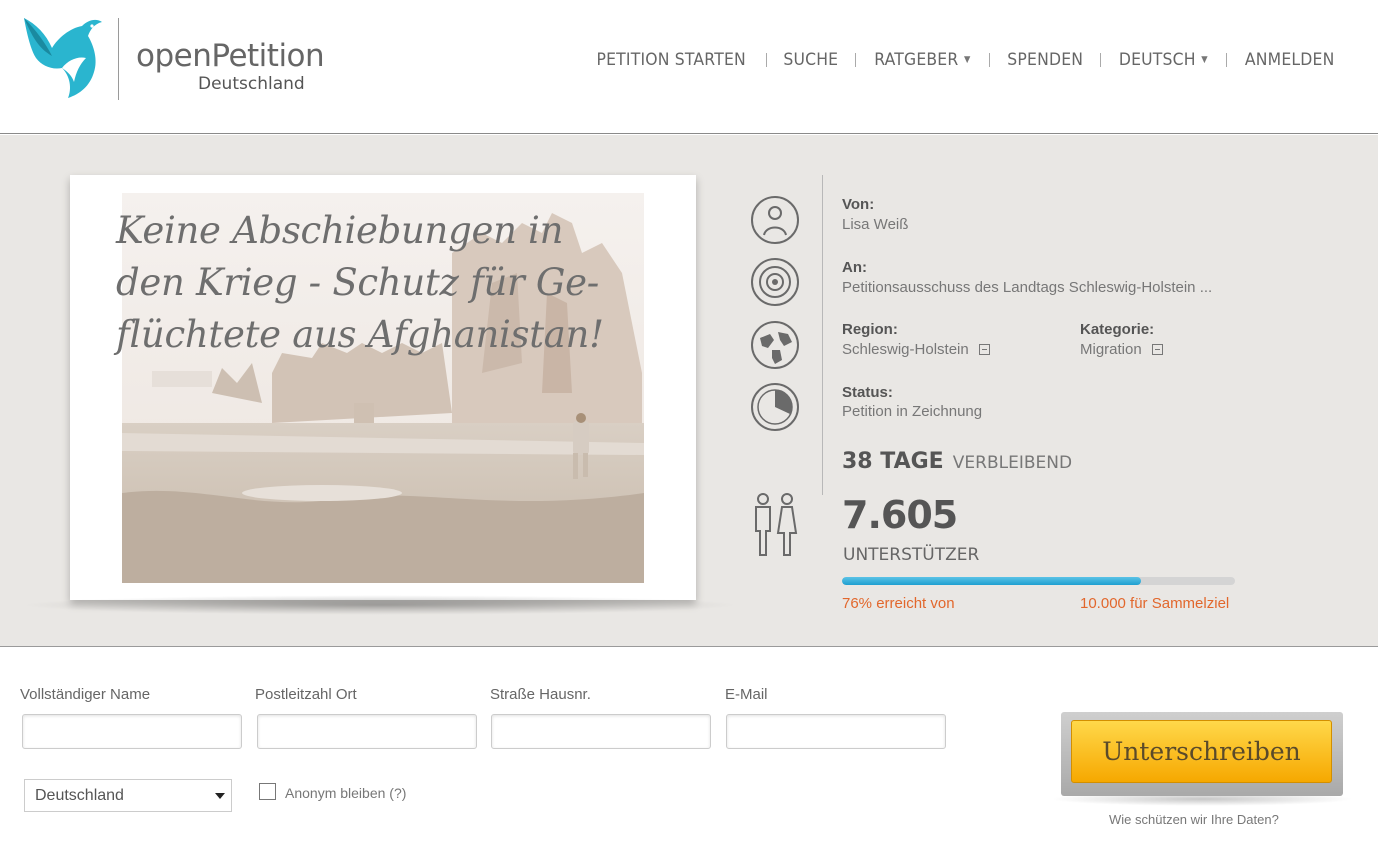 This screenshot has height=847, width=1378. I want to click on to-label: An:, so click(854, 267).